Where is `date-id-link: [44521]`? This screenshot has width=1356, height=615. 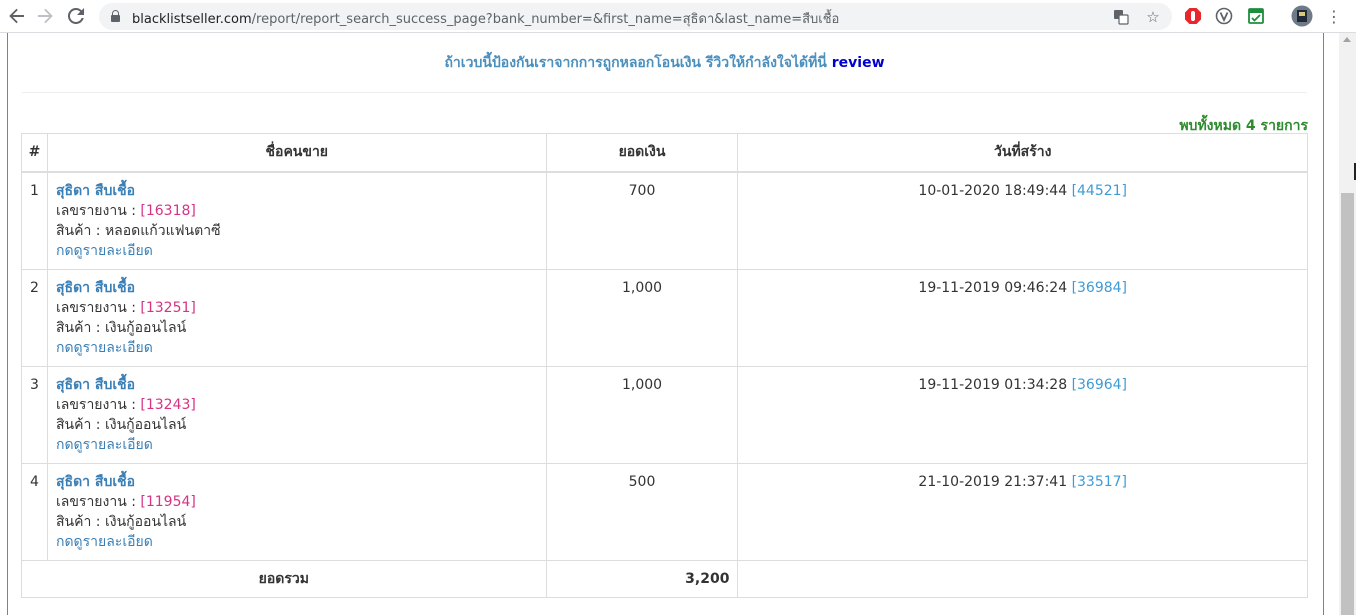 date-id-link: [44521] is located at coordinates (1099, 191).